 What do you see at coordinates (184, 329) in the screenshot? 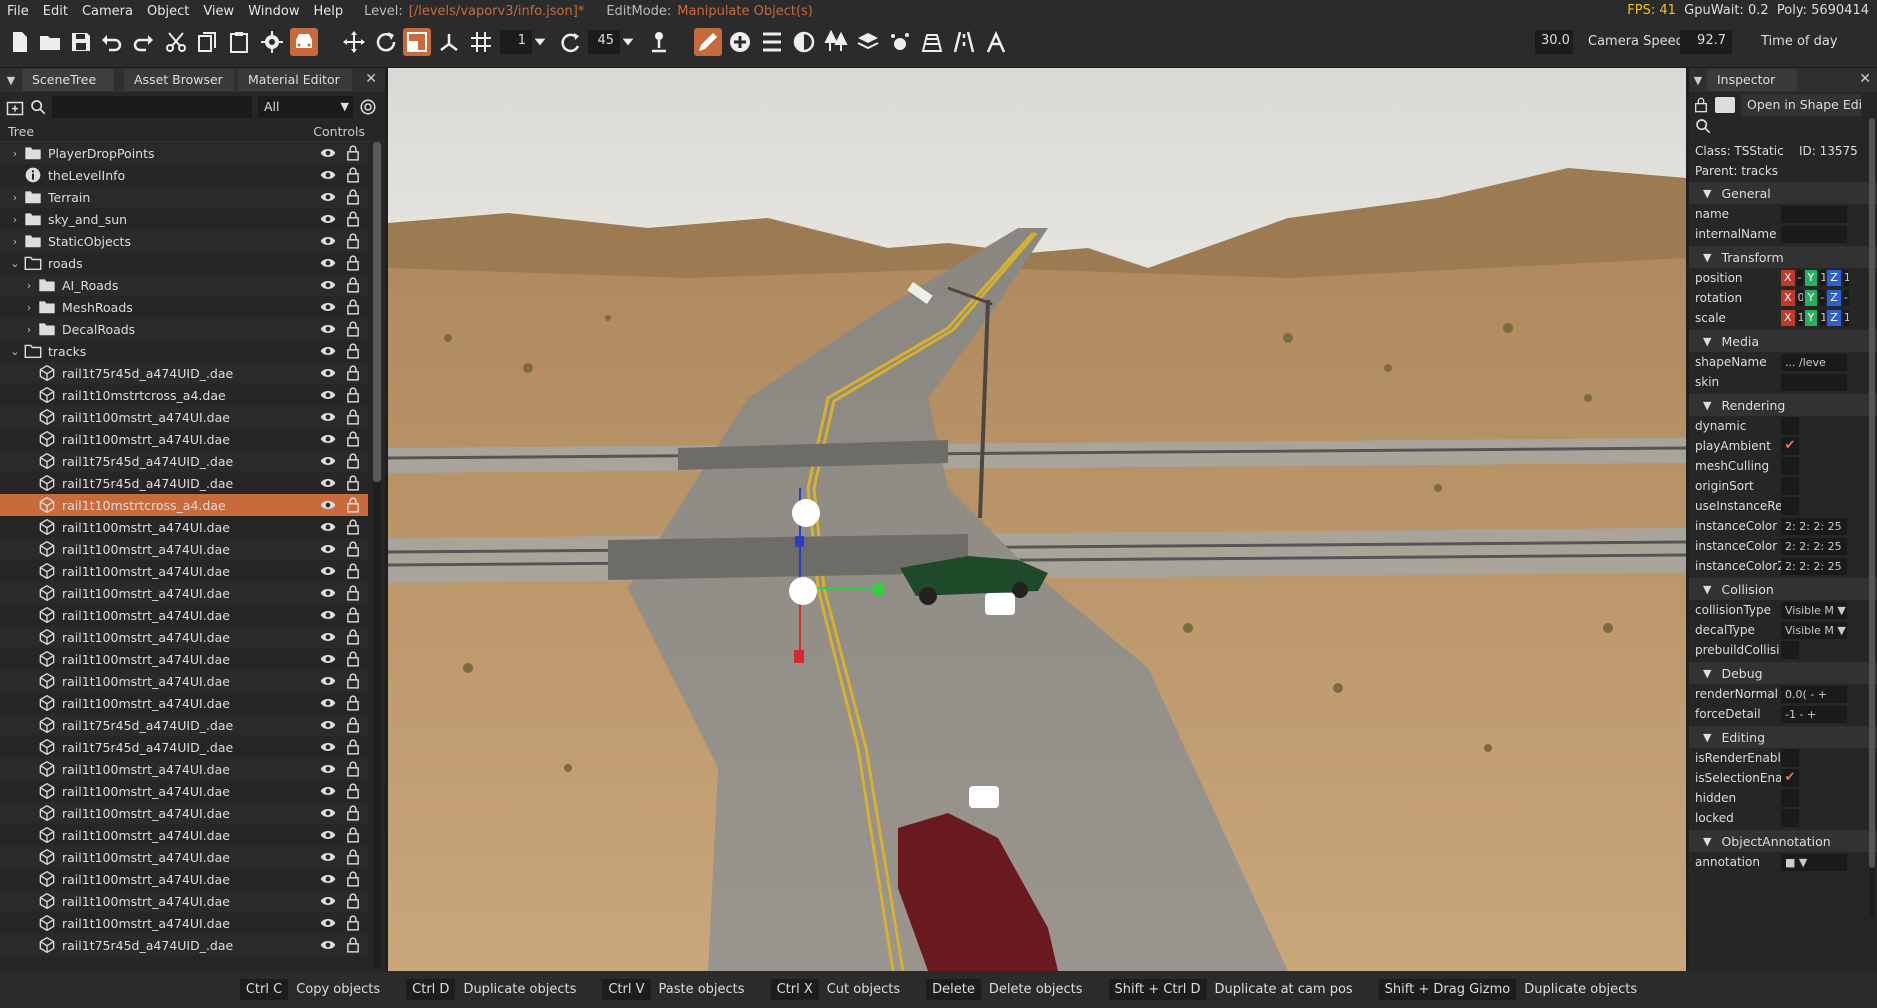
I see `tree-row: › DecalRoads` at bounding box center [184, 329].